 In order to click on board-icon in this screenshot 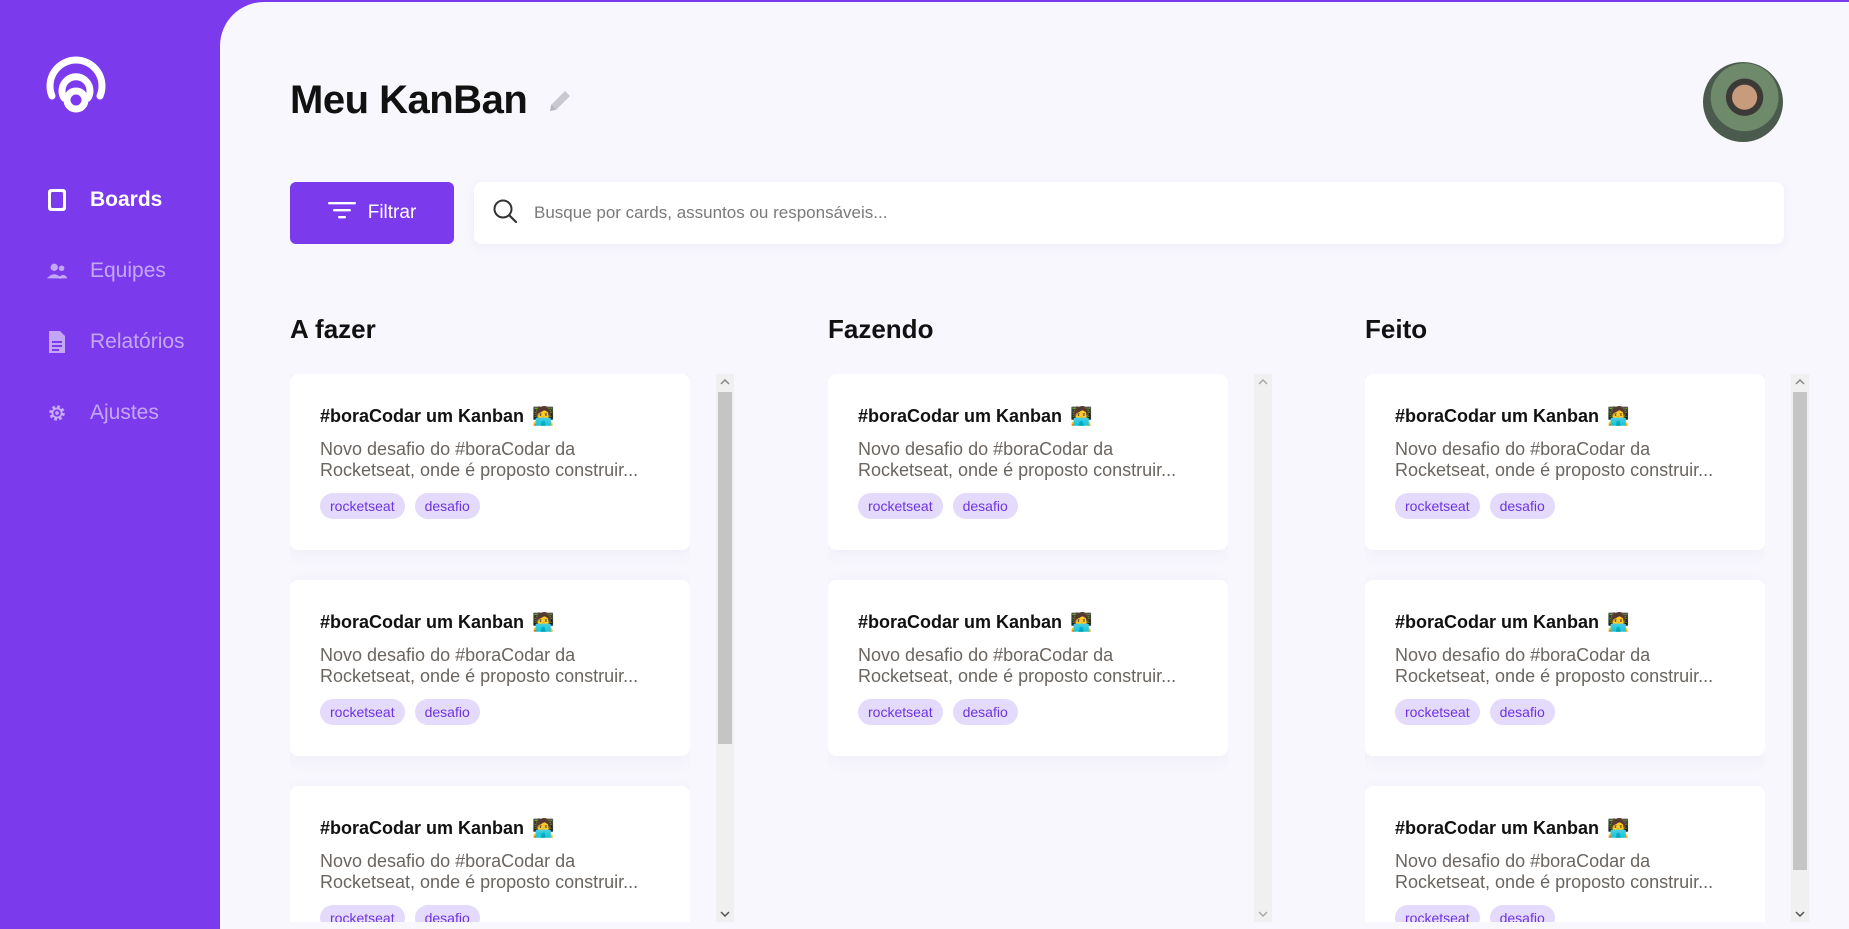, I will do `click(57, 200)`.